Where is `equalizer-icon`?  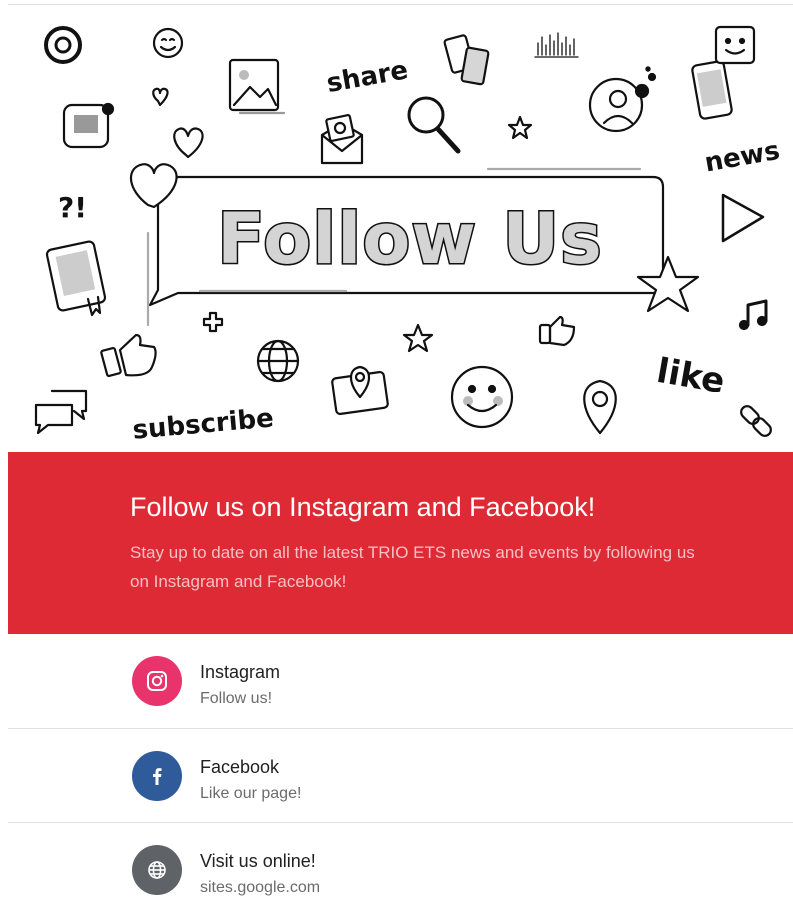
equalizer-icon is located at coordinates (556, 45).